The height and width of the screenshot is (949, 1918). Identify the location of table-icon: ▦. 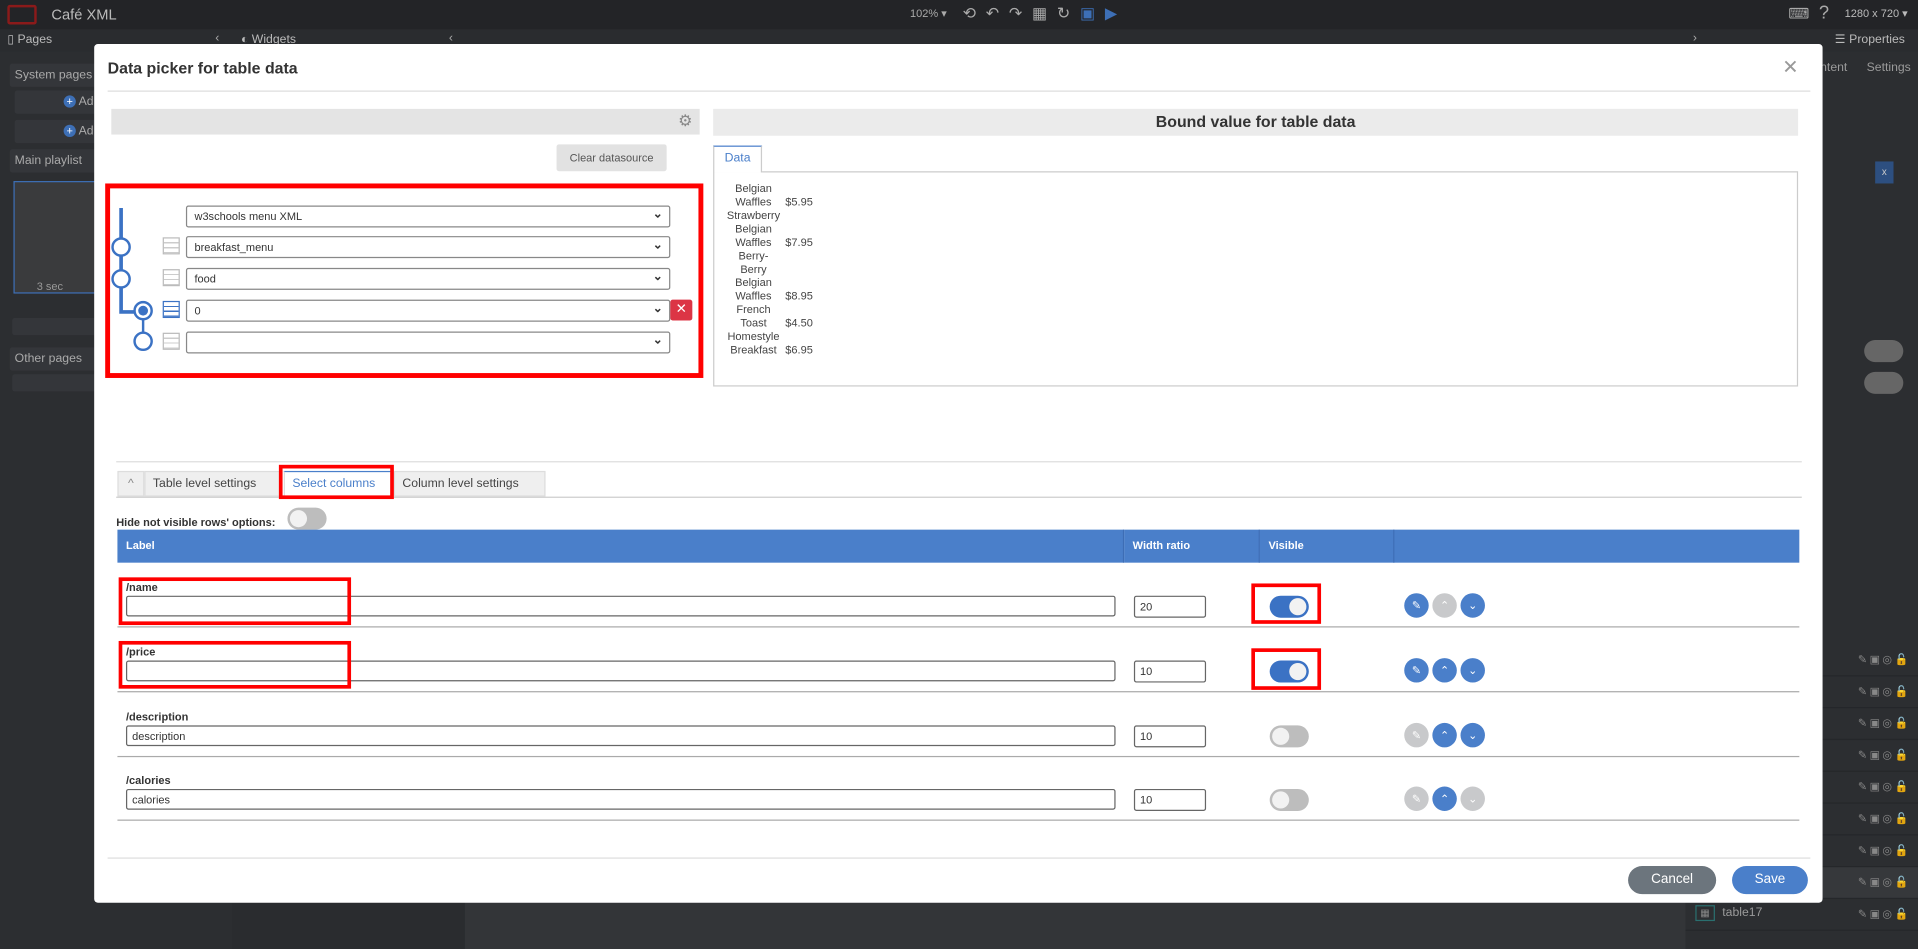
(1705, 913).